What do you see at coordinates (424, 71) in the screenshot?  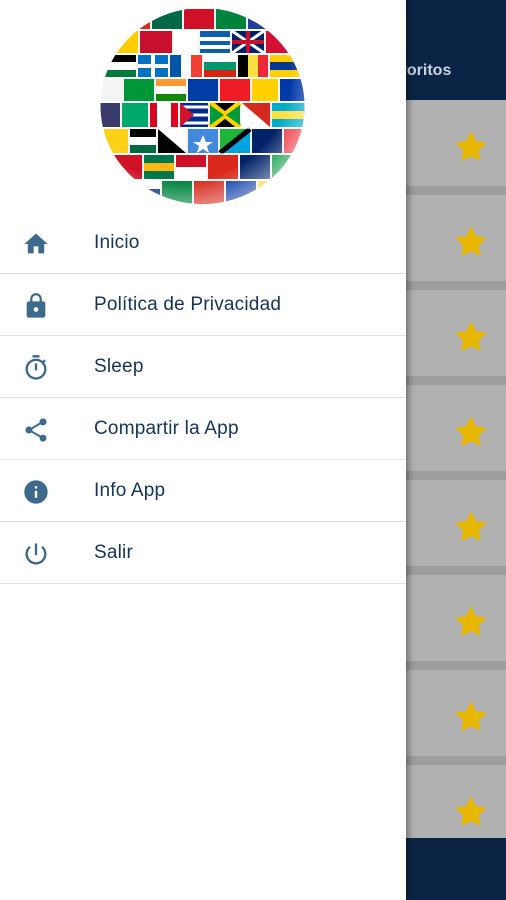 I see `tab-favoritos: voritos` at bounding box center [424, 71].